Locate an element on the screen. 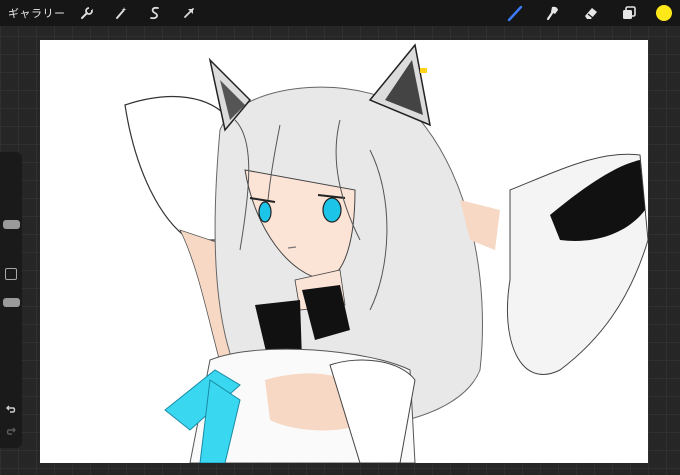  right-tools is located at coordinates (585, 13).